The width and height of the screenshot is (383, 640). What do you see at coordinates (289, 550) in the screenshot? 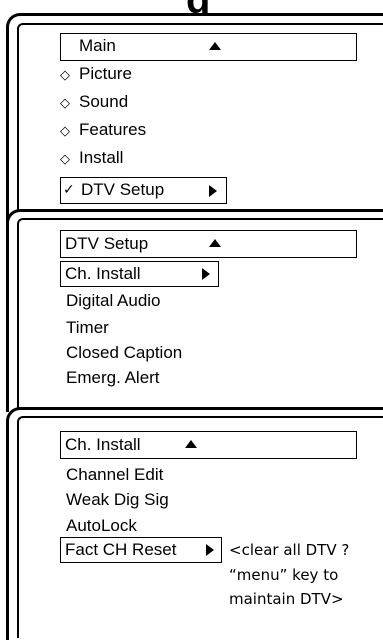
I see `reset-note-line-1: <clear all DTV ?` at bounding box center [289, 550].